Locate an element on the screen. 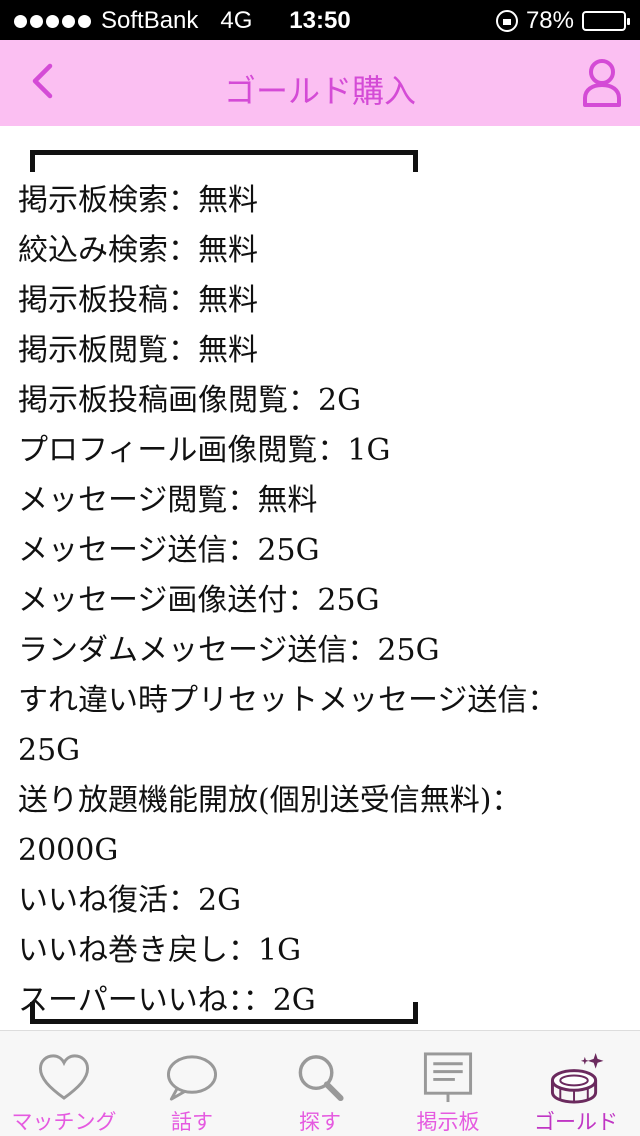 The height and width of the screenshot is (1136, 640). list-item: すれ違い時プリセットメッセージ送信：25G is located at coordinates (288, 725).